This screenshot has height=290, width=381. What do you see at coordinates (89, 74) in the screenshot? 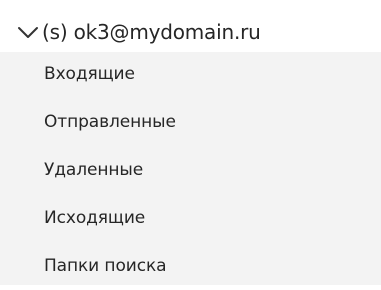
I see `folder-label: Входящие` at bounding box center [89, 74].